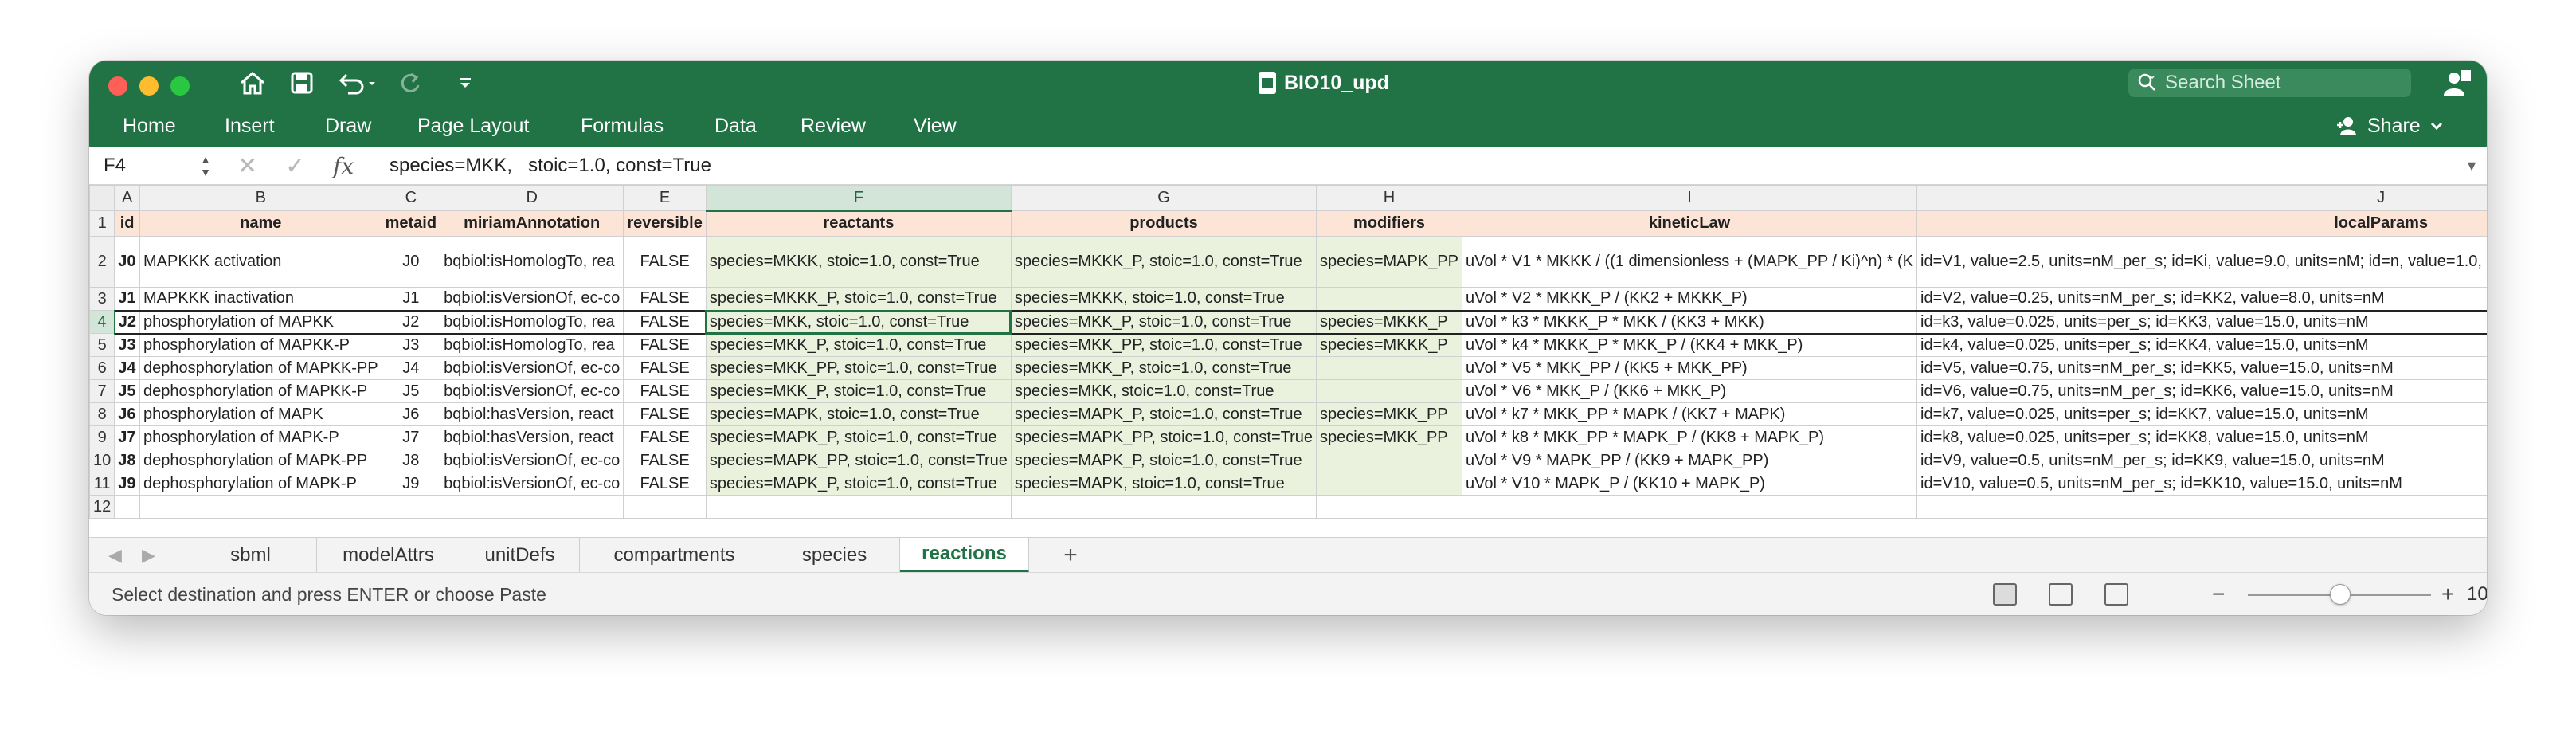  I want to click on cell-metaid: J7, so click(411, 437).